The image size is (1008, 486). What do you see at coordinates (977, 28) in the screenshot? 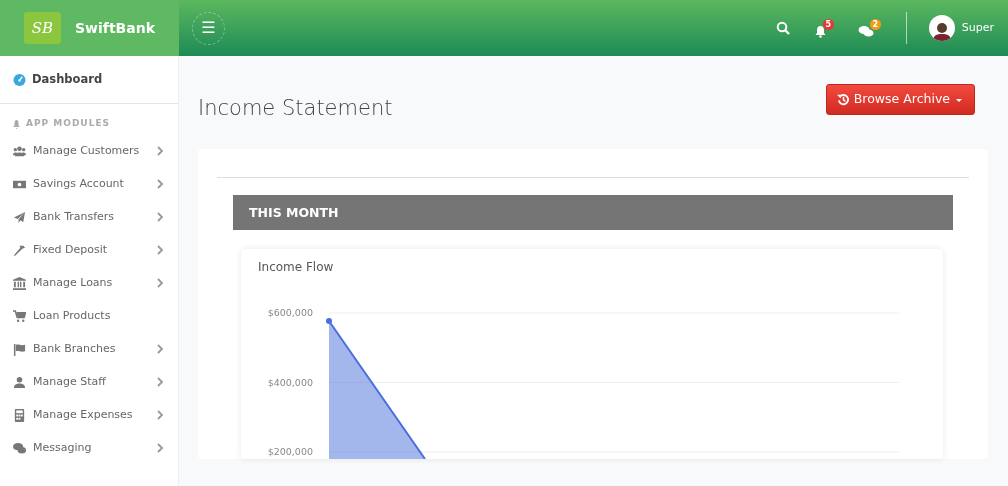
I see `user-name: Super` at bounding box center [977, 28].